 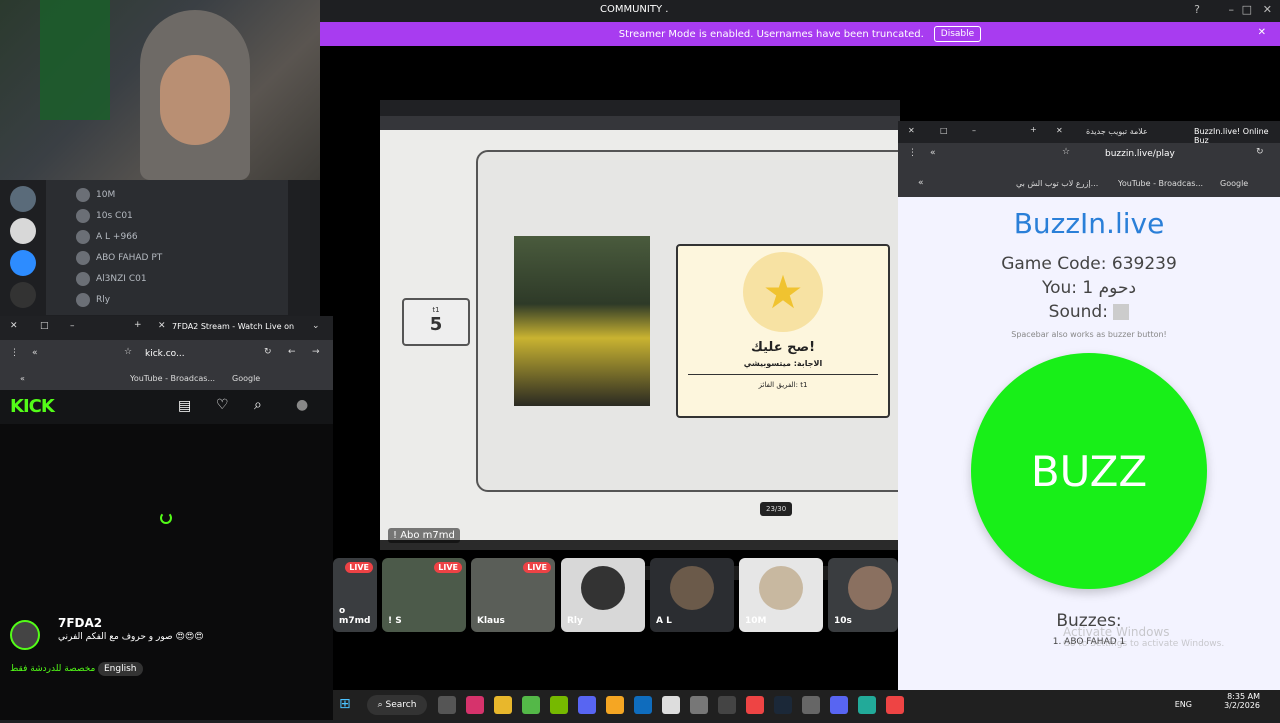 What do you see at coordinates (395, 621) in the screenshot?
I see `participant-label: ! S` at bounding box center [395, 621].